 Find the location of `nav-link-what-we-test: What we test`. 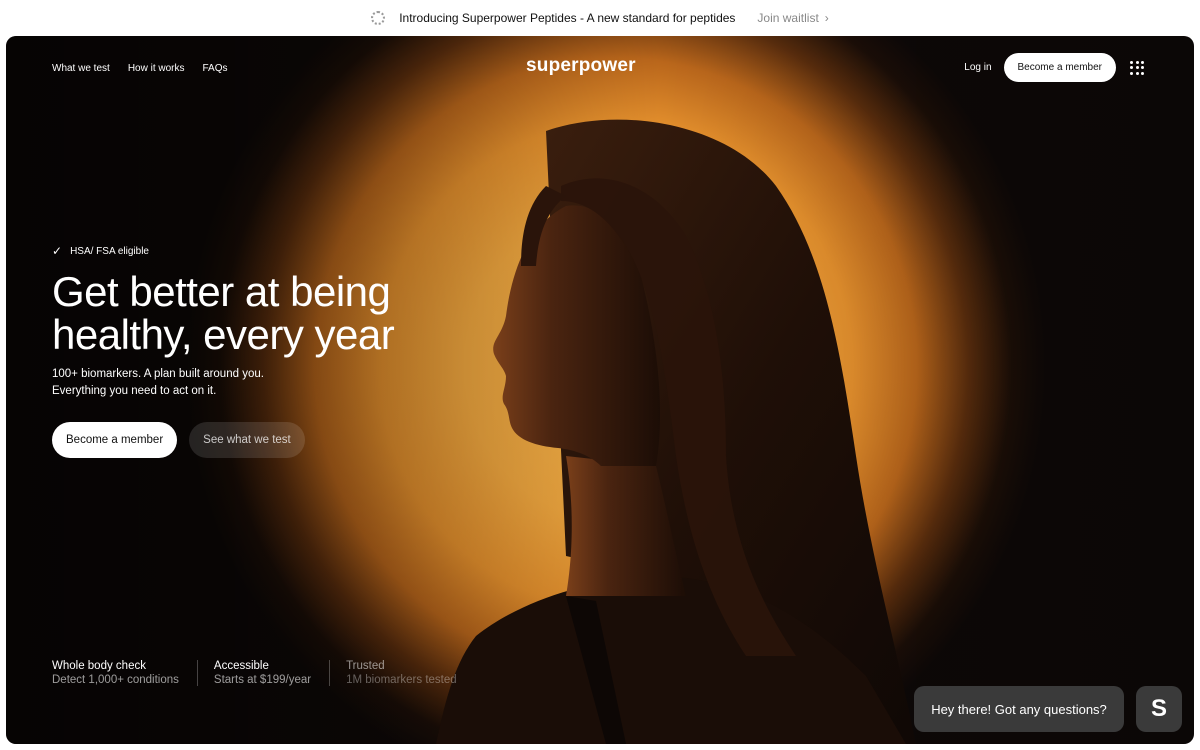

nav-link-what-we-test: What we test is located at coordinates (81, 68).